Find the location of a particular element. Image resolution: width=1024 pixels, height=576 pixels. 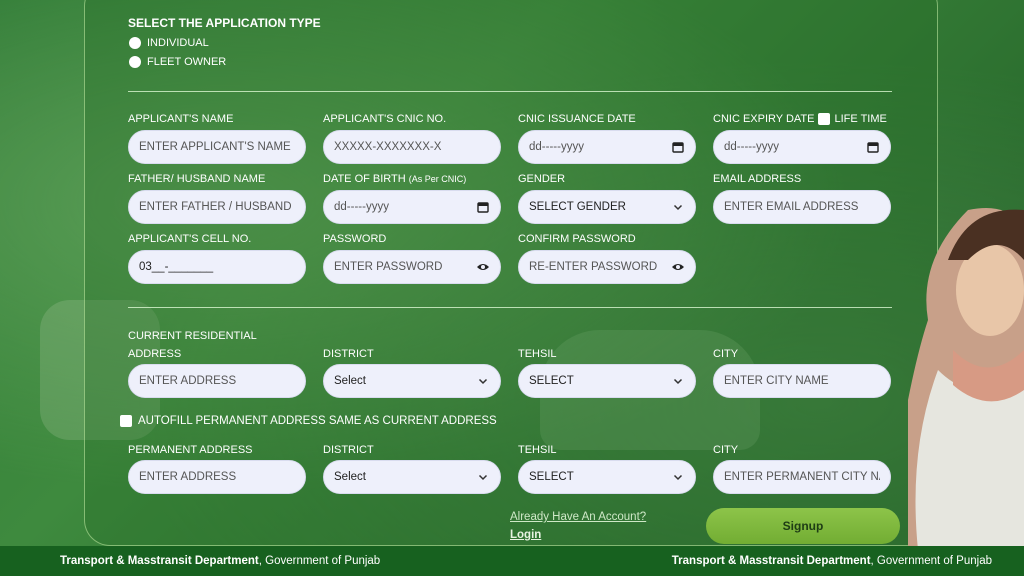

cnic-input: XXXXX-XXXXXXX-X is located at coordinates (412, 147).